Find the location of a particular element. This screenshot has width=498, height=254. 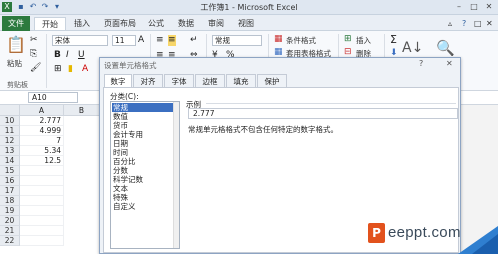

category-number: 数值 is located at coordinates (145, 116).